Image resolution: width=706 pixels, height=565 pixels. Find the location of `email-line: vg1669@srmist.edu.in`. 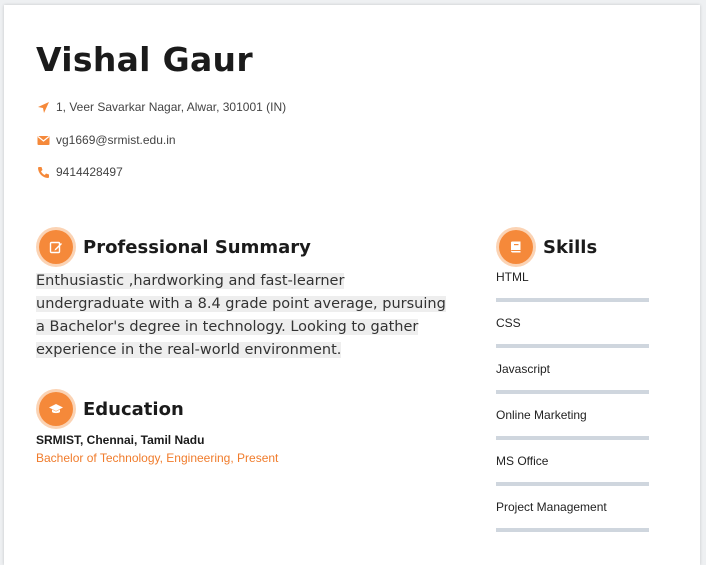

email-line: vg1669@srmist.edu.in is located at coordinates (106, 140).